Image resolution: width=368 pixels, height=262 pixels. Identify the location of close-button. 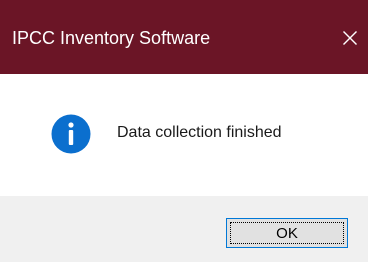
(350, 38).